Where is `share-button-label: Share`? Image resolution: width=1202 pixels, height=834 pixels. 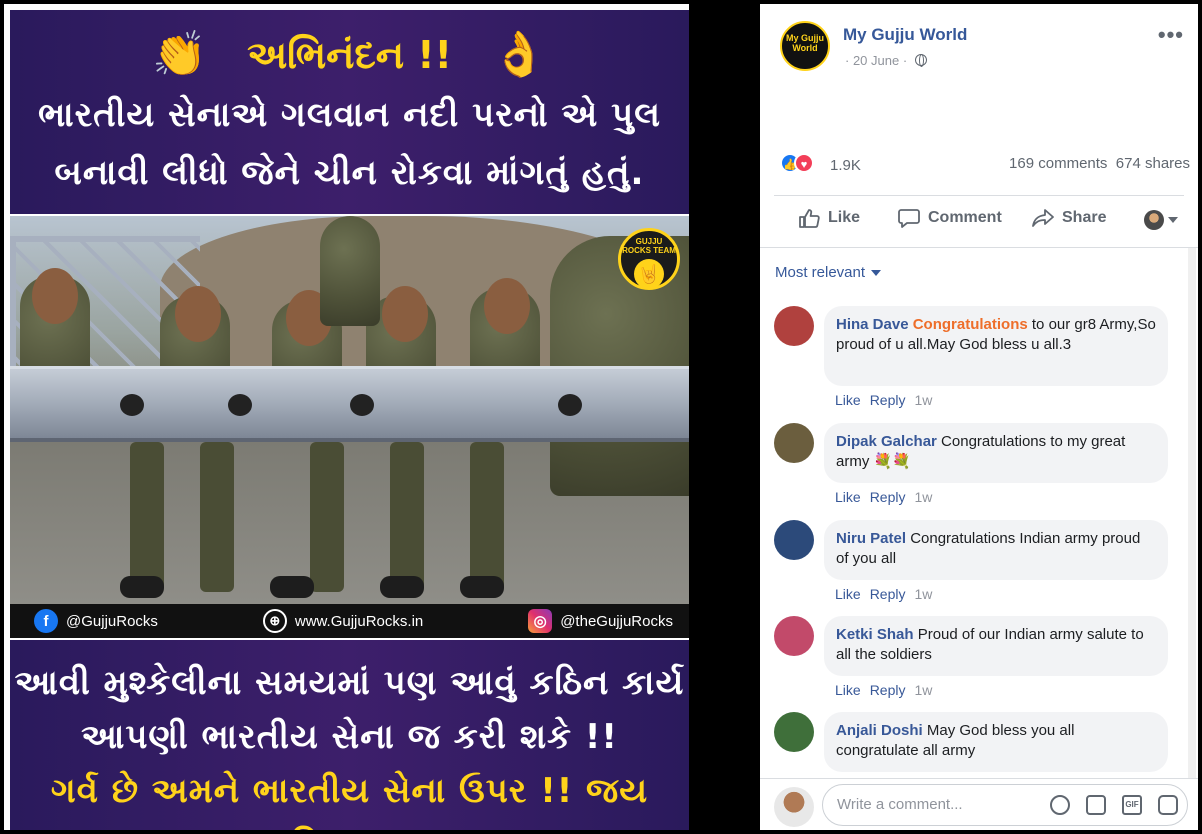
share-button-label: Share is located at coordinates (1084, 217).